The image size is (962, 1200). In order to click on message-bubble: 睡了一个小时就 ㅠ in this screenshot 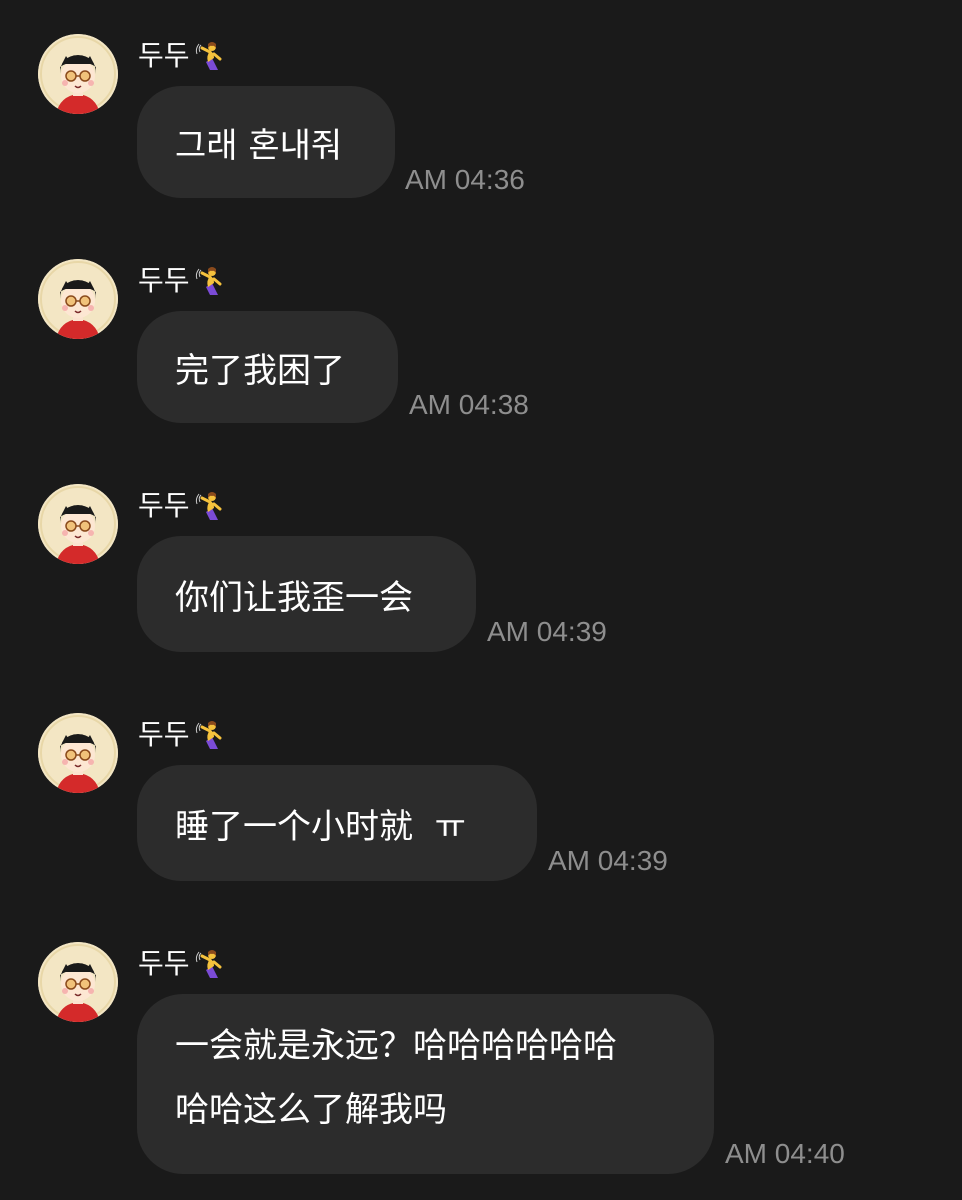, I will do `click(337, 823)`.